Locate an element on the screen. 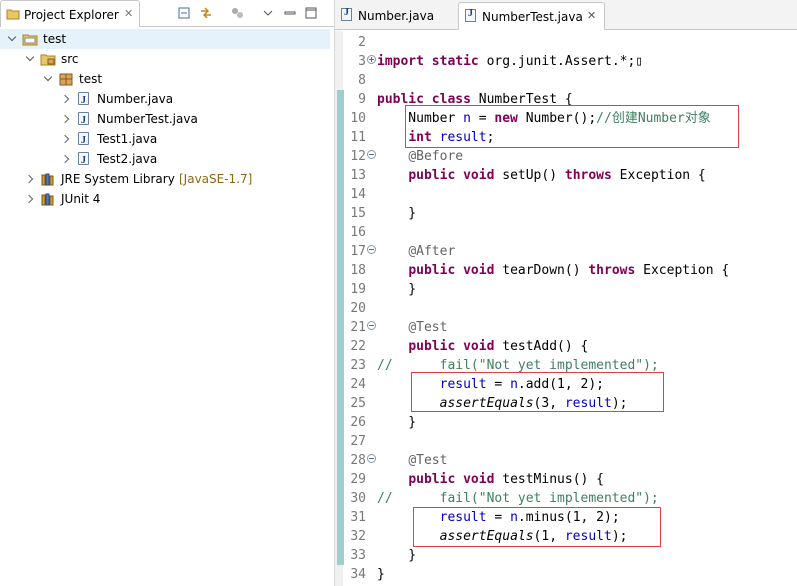 Image resolution: width=797 pixels, height=586 pixels. tree-item-label: Test1.java is located at coordinates (127, 139).